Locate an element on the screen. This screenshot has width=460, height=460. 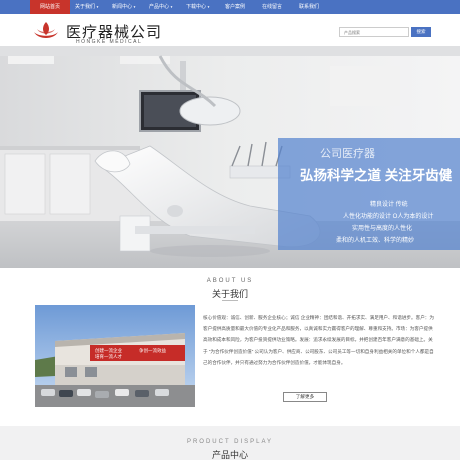
nav-item-label: 联系我们 is located at coordinates (308, 7).